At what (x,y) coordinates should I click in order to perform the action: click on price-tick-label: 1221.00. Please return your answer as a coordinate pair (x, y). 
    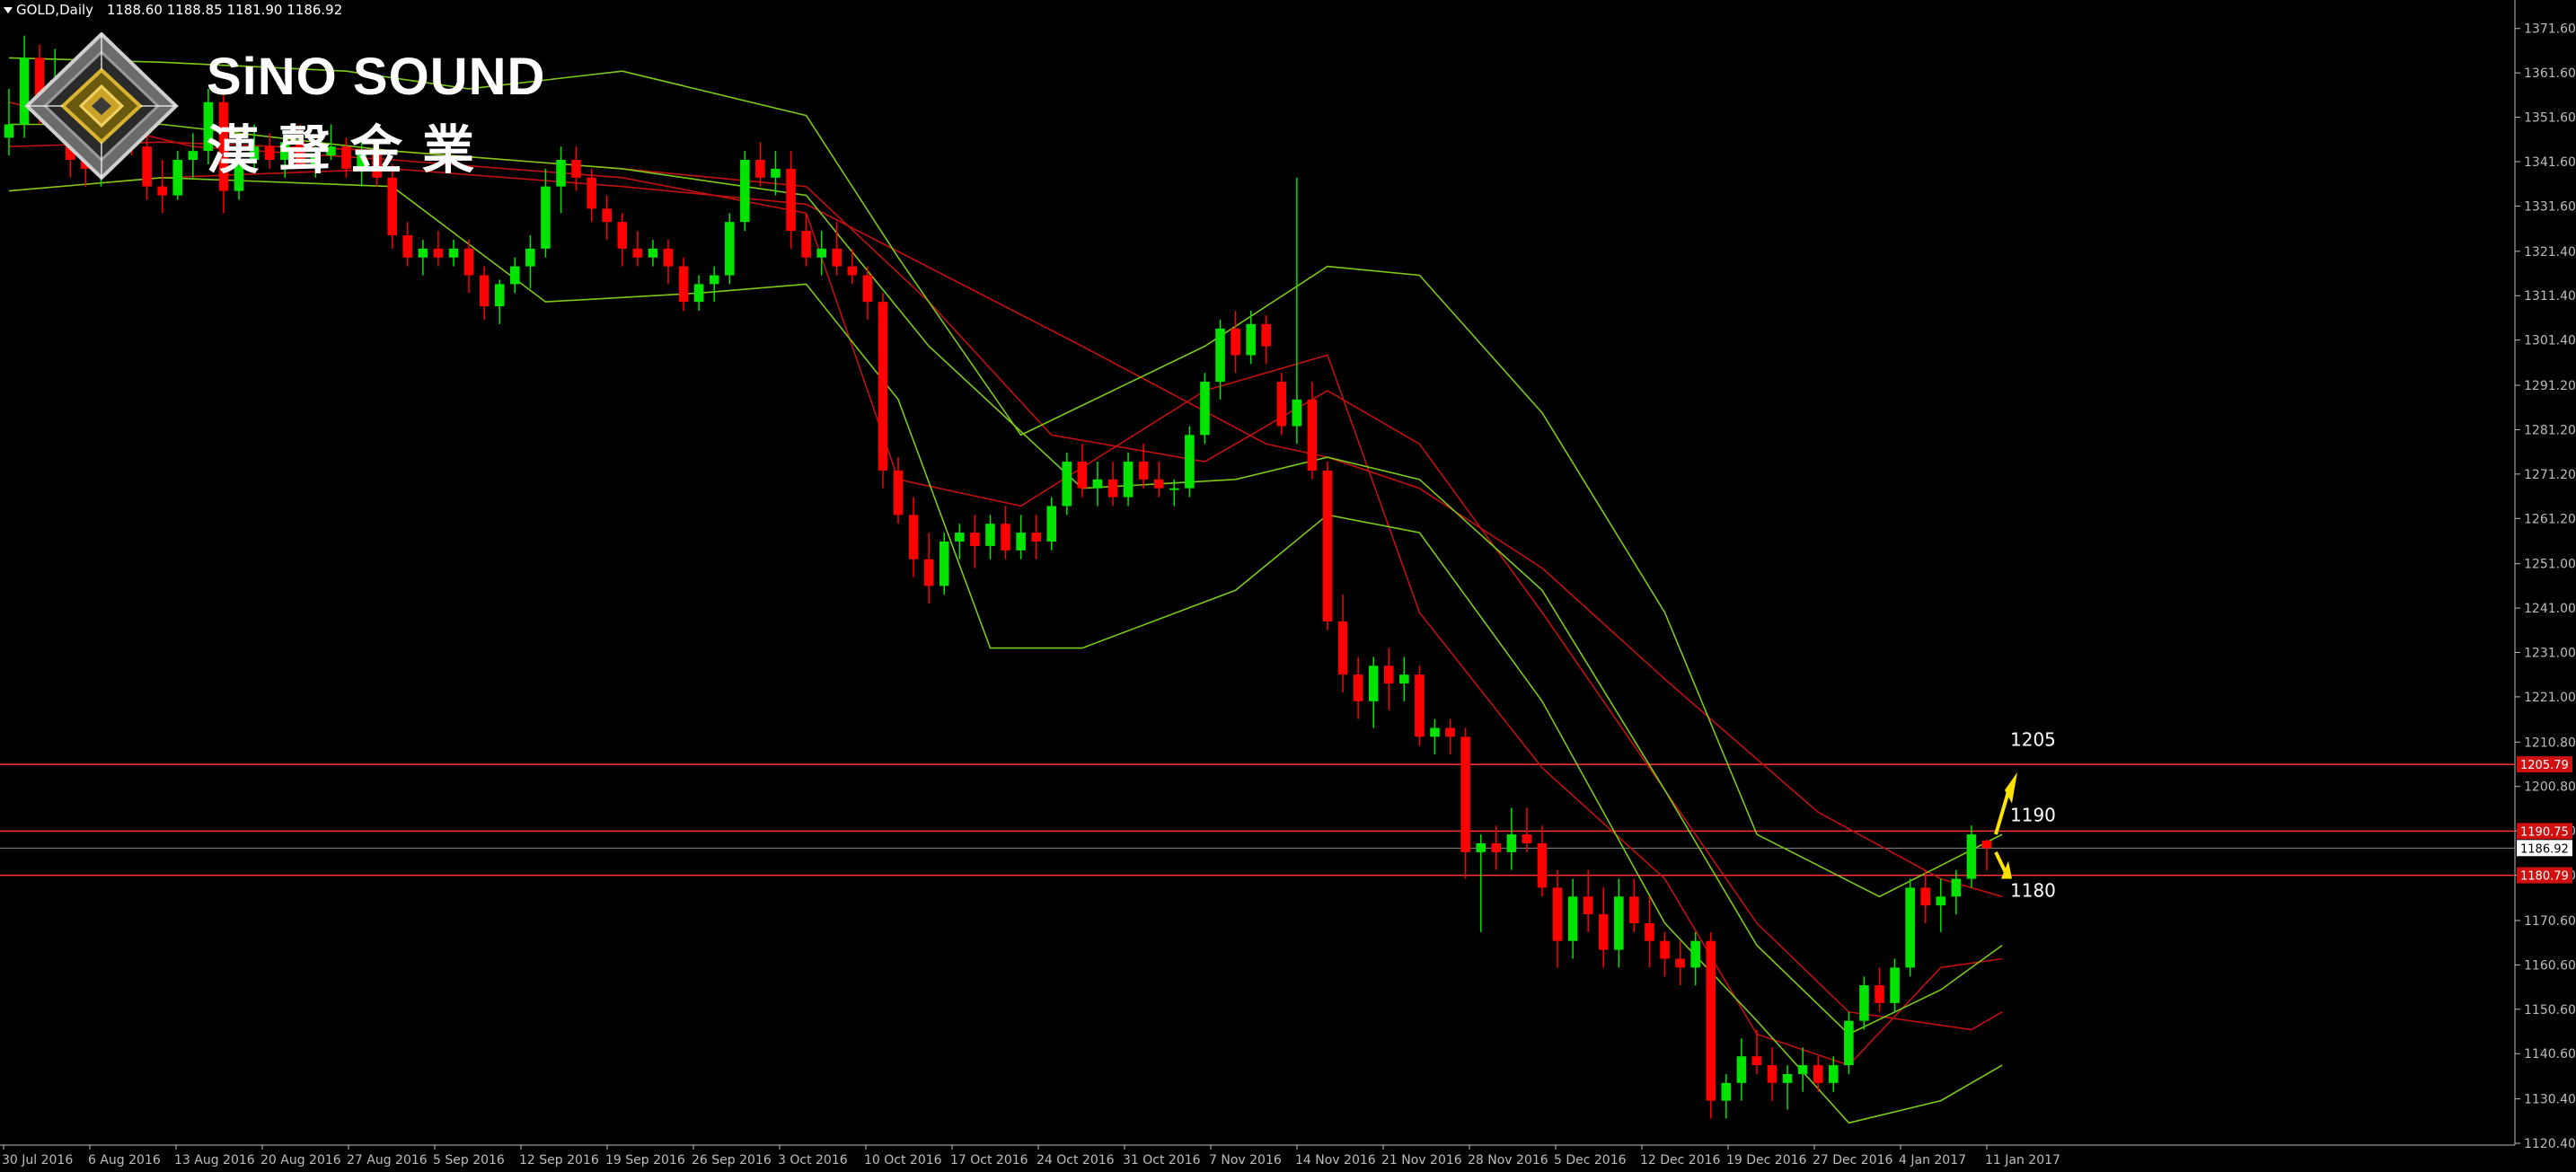
    Looking at the image, I should click on (2550, 698).